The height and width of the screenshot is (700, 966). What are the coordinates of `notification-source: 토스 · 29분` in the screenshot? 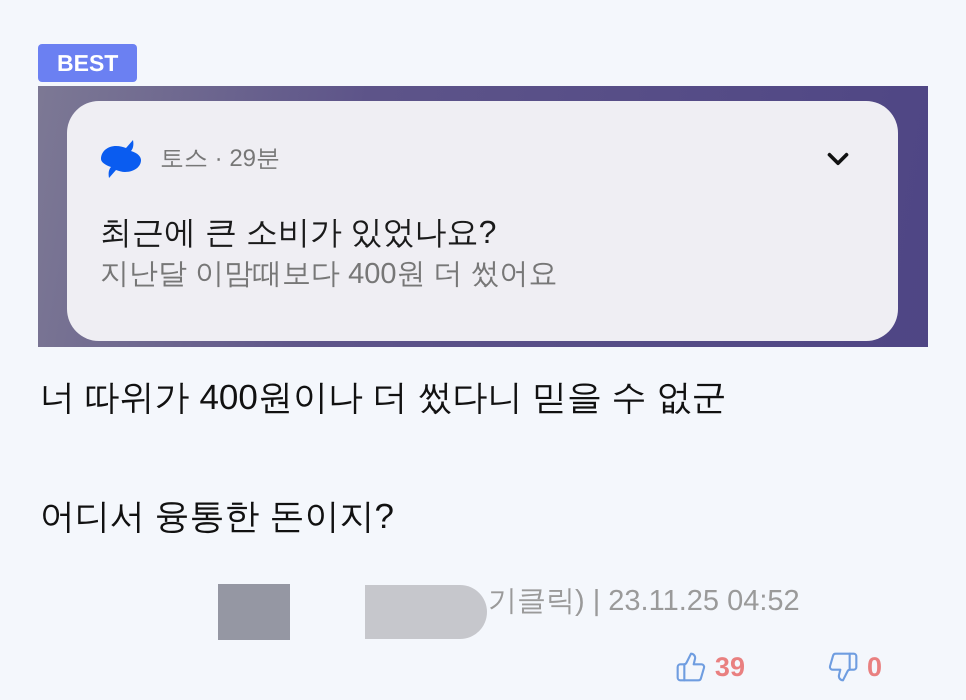 It's located at (220, 159).